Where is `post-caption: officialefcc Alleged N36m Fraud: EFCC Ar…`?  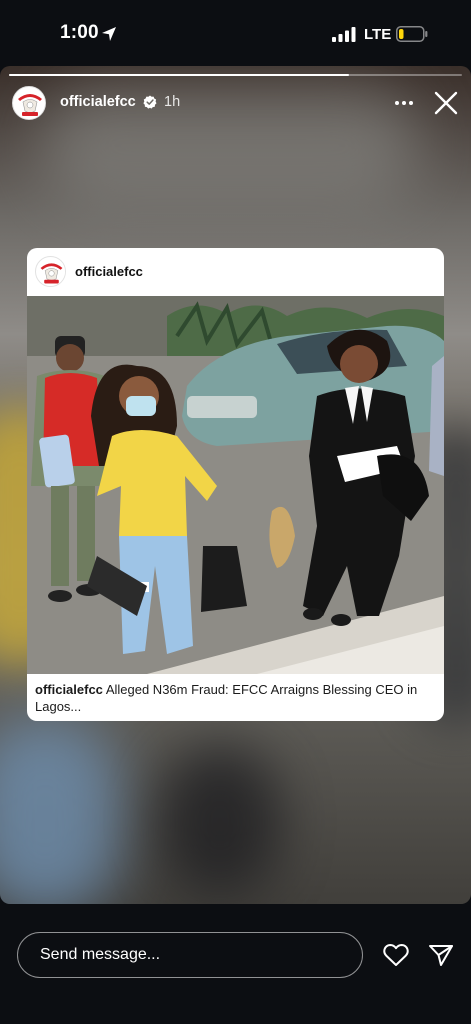
post-caption: officialefcc Alleged N36m Fraud: EFCC Ar… is located at coordinates (235, 698).